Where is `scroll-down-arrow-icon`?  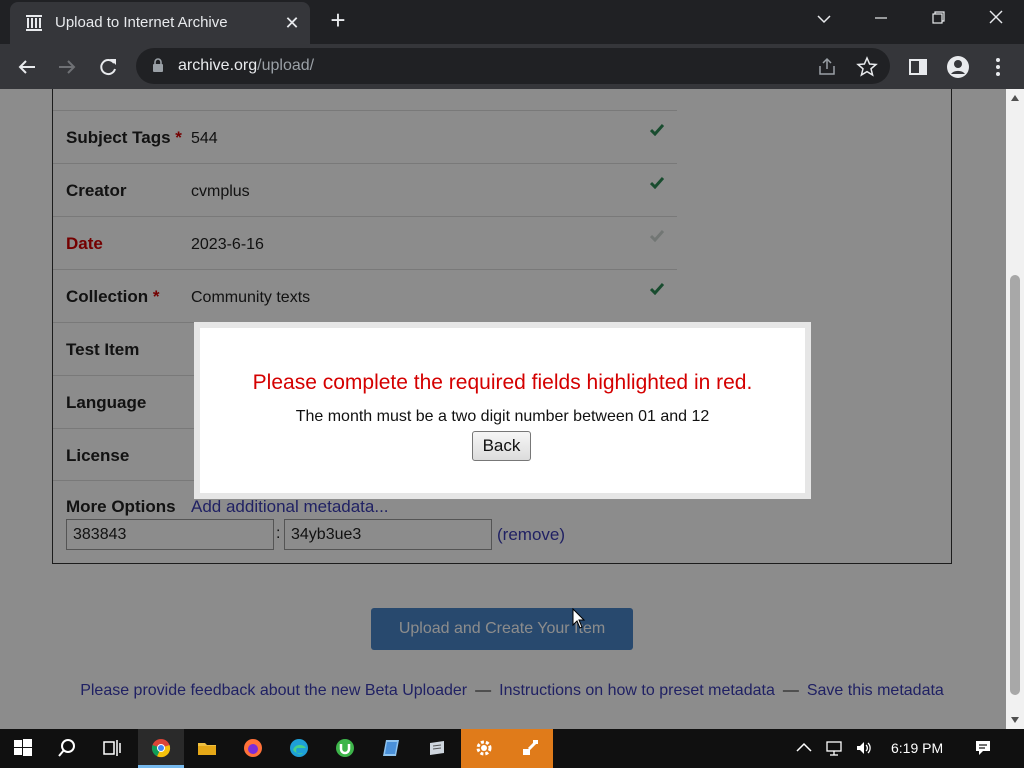 scroll-down-arrow-icon is located at coordinates (1015, 720).